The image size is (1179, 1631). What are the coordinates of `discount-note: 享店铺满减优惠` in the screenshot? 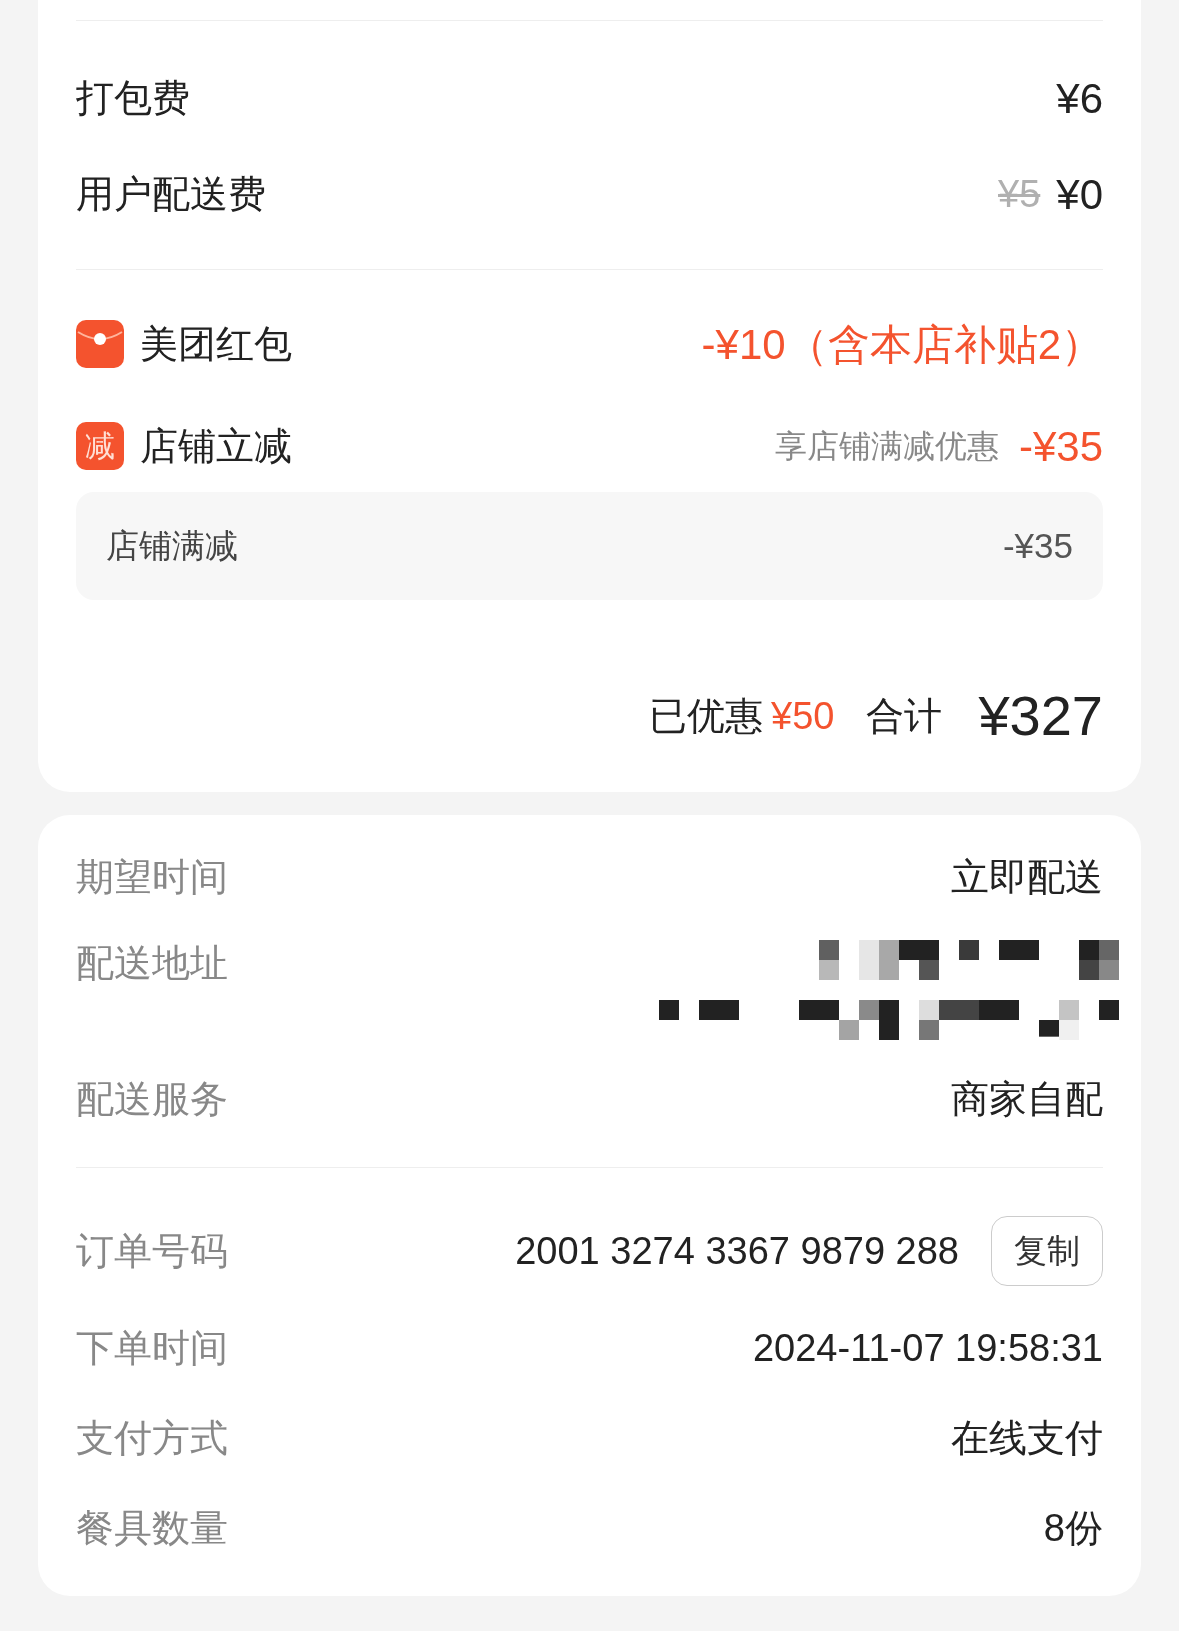 It's located at (886, 446).